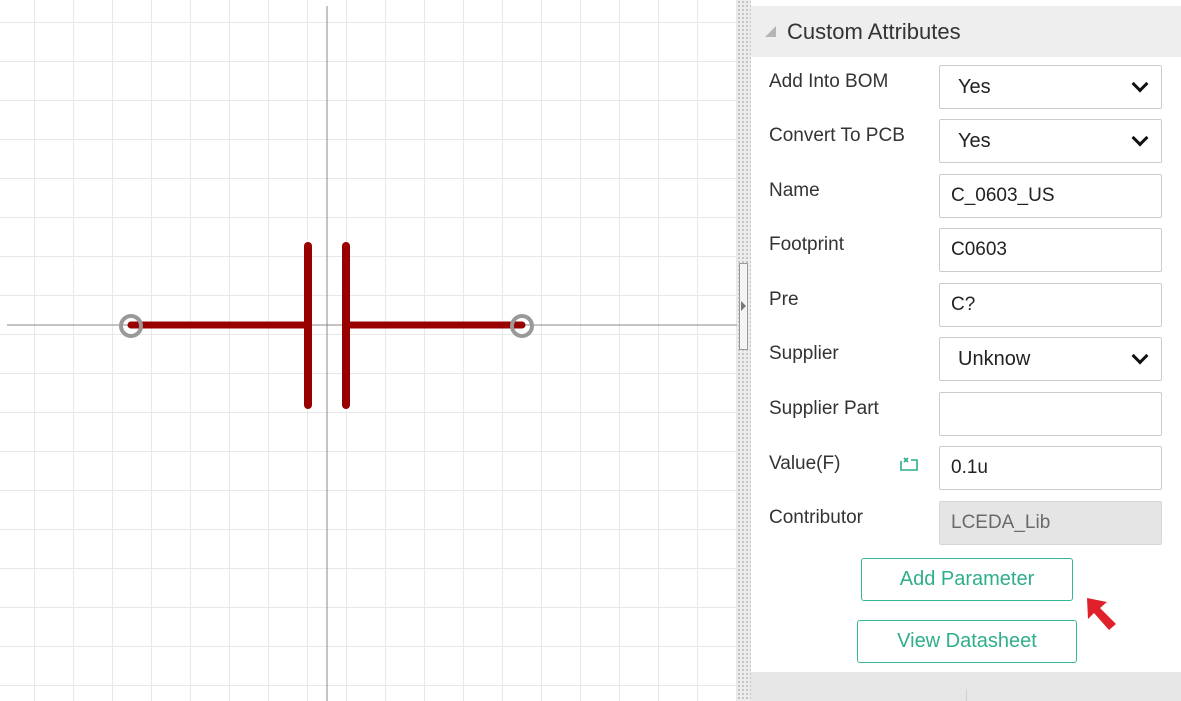 This screenshot has height=701, width=1181. What do you see at coordinates (1050, 87) in the screenshot?
I see `add-into-bom-select: Yes` at bounding box center [1050, 87].